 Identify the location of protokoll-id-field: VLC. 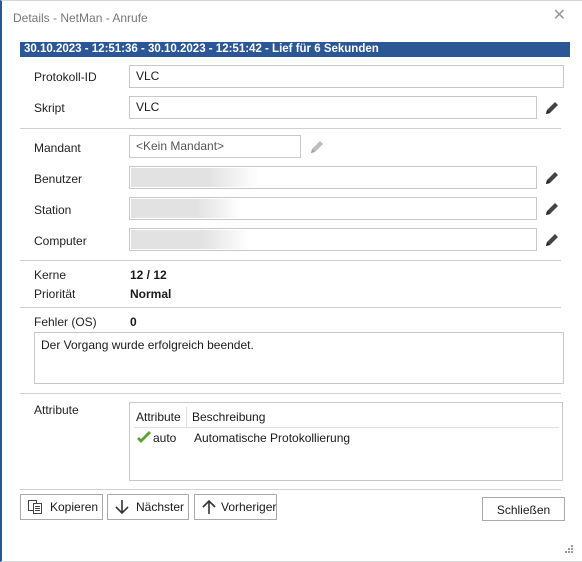
(346, 76).